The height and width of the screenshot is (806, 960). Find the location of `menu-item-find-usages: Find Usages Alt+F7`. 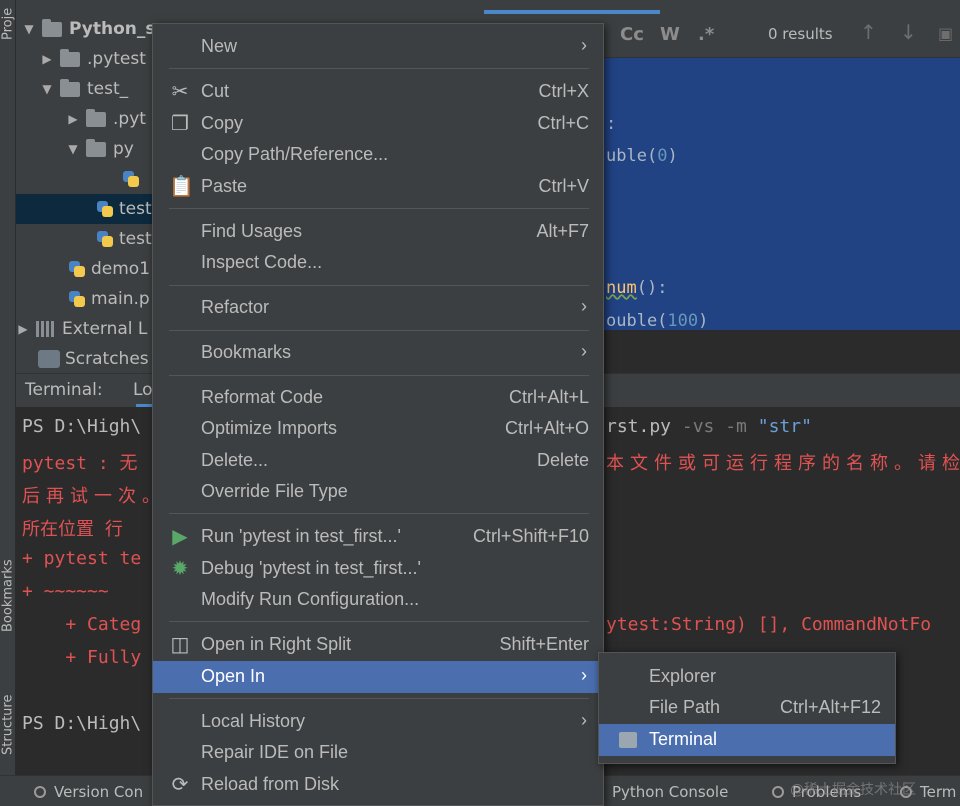

menu-item-find-usages: Find Usages Alt+F7 is located at coordinates (378, 232).